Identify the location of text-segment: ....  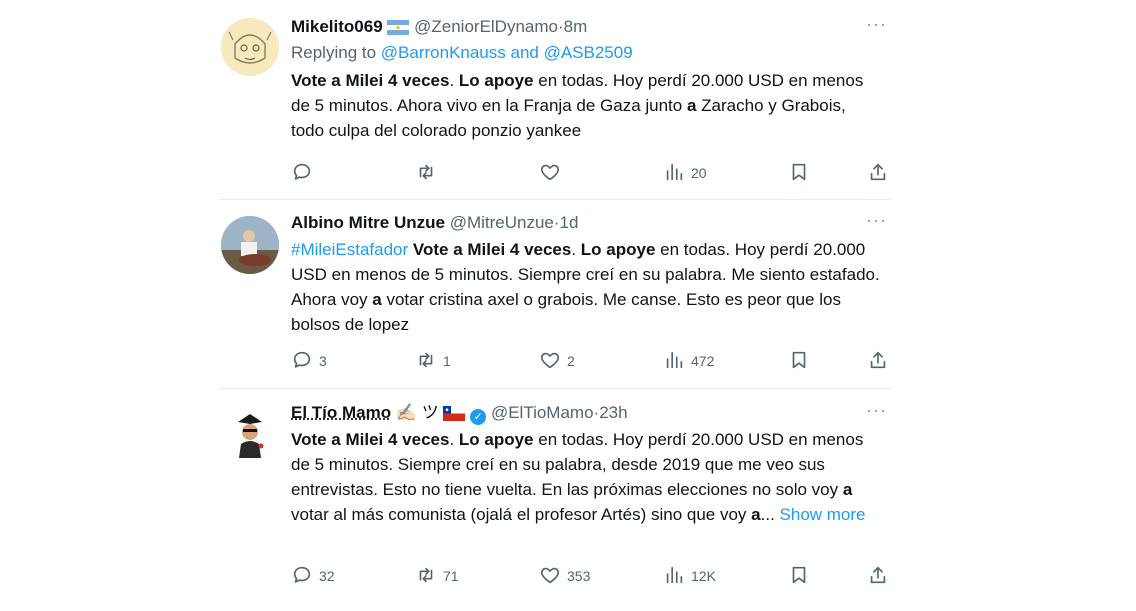
(767, 514).